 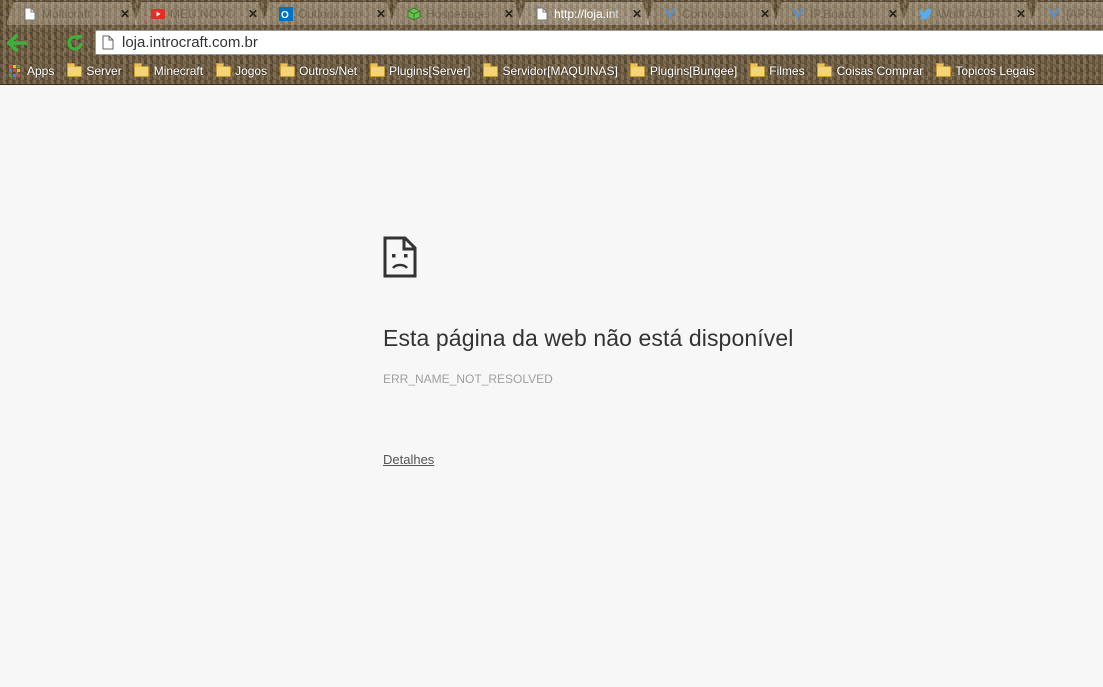 I want to click on back-button, so click(x=17, y=43).